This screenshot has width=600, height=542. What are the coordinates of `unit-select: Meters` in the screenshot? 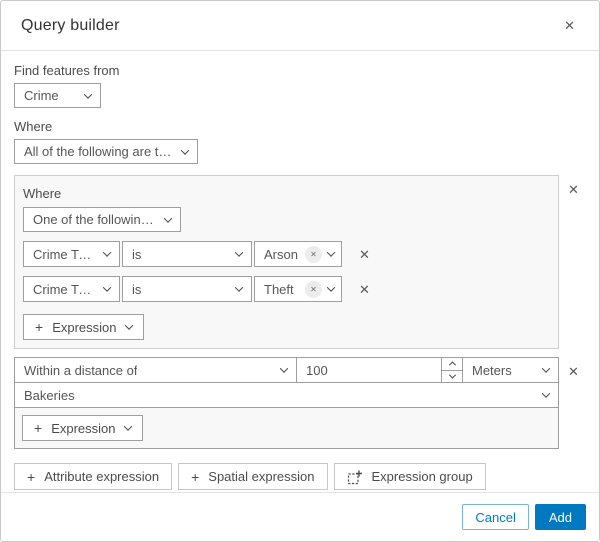 It's located at (510, 370).